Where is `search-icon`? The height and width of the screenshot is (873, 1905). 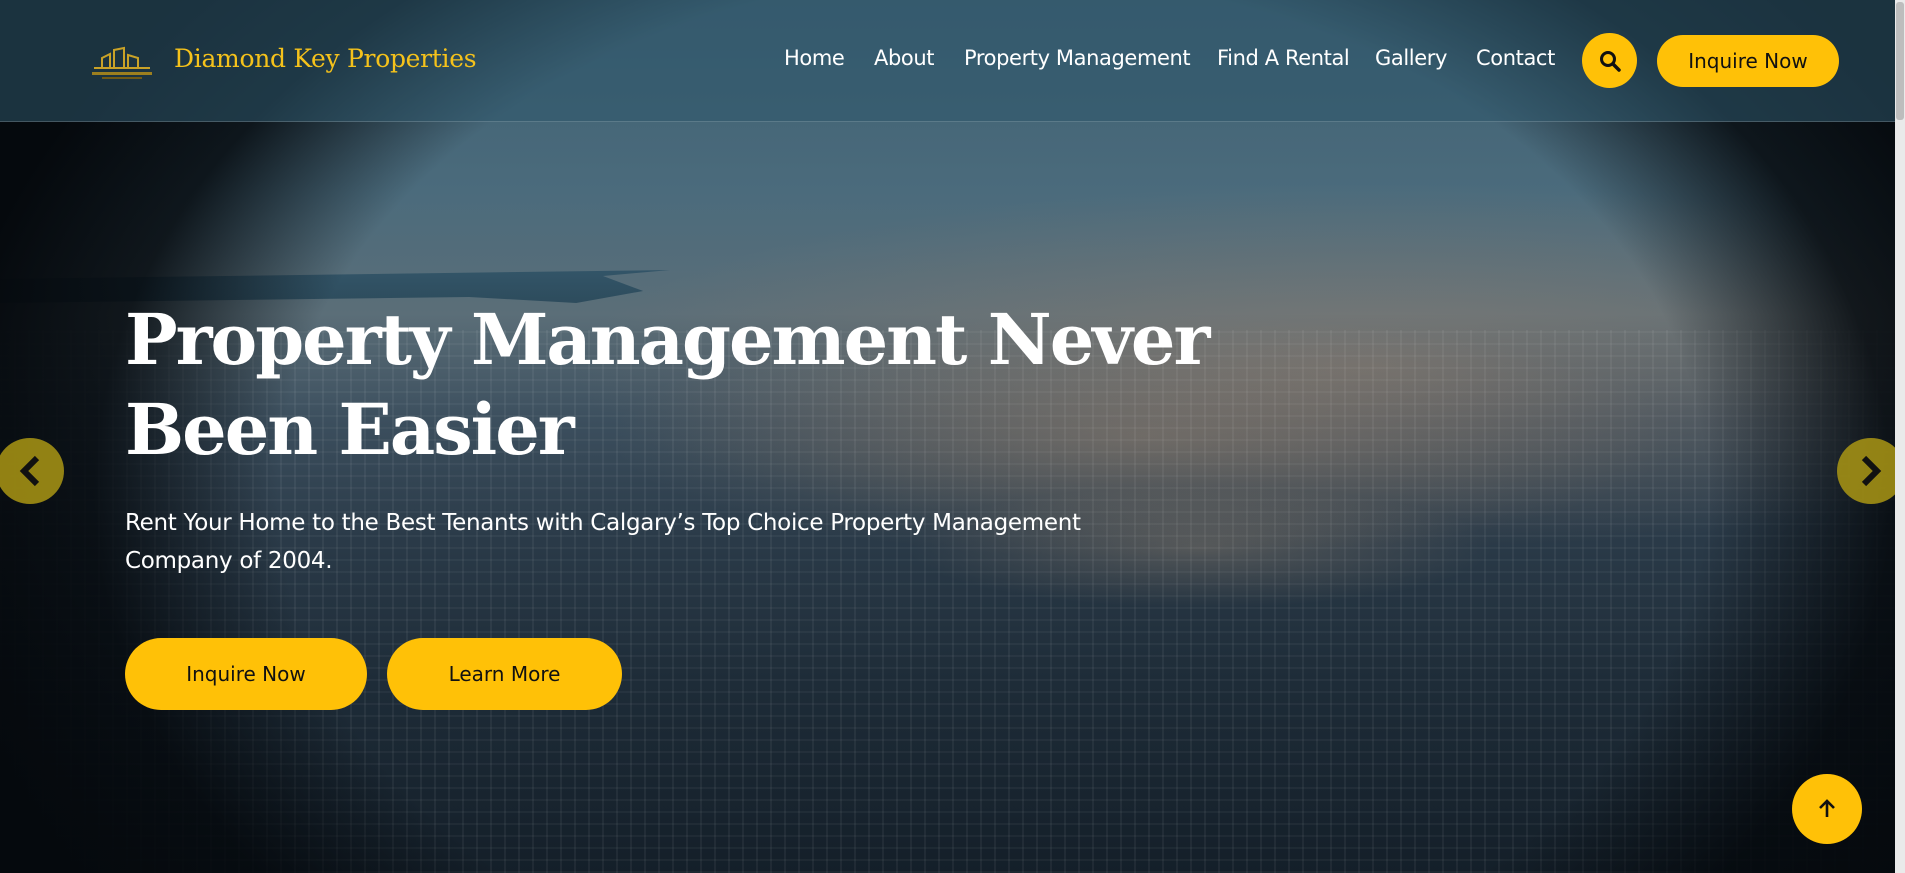 search-icon is located at coordinates (1610, 61).